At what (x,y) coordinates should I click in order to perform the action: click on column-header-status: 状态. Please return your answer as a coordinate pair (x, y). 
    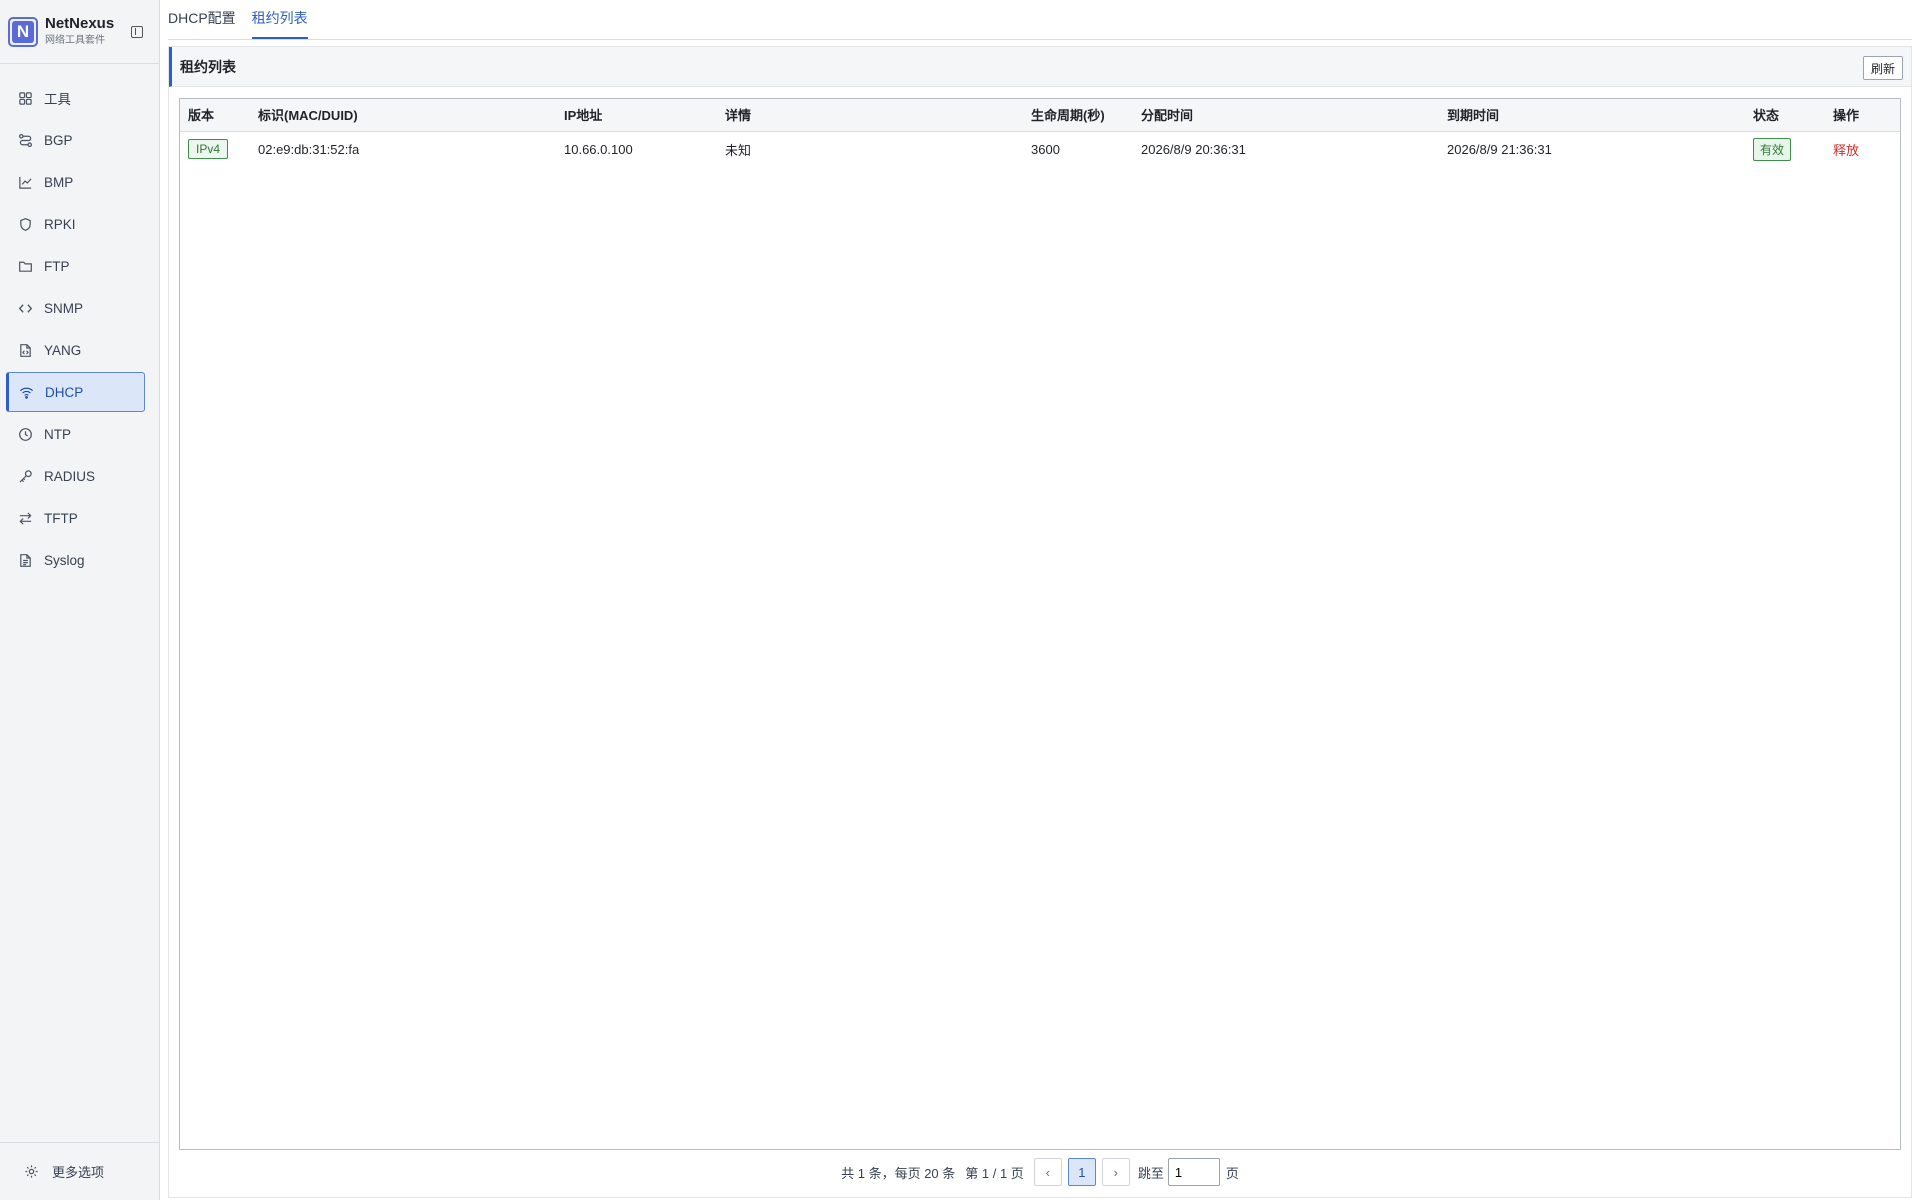
    Looking at the image, I should click on (1766, 116).